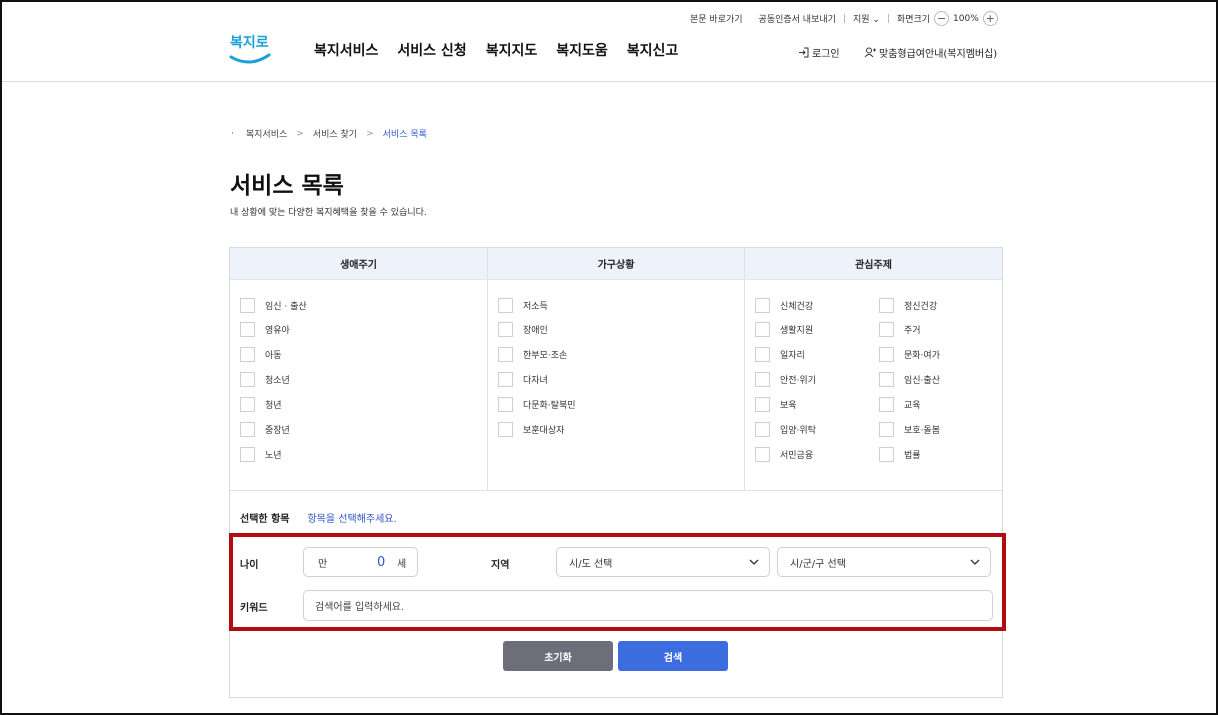 This screenshot has width=1218, height=715. I want to click on checkbox-label: 신체건강, so click(797, 306).